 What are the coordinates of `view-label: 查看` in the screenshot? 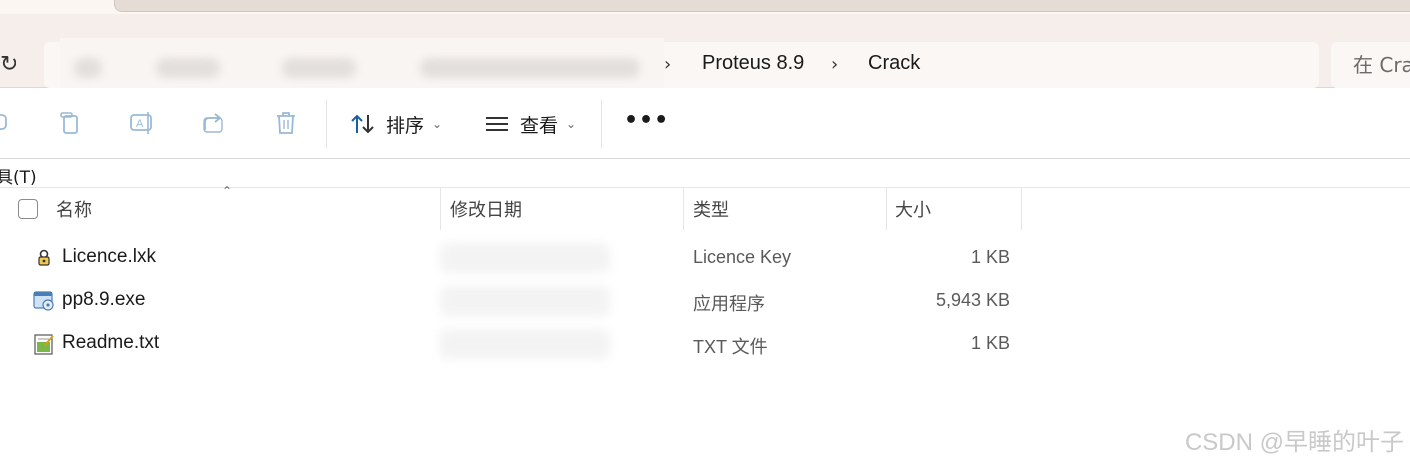 It's located at (539, 125).